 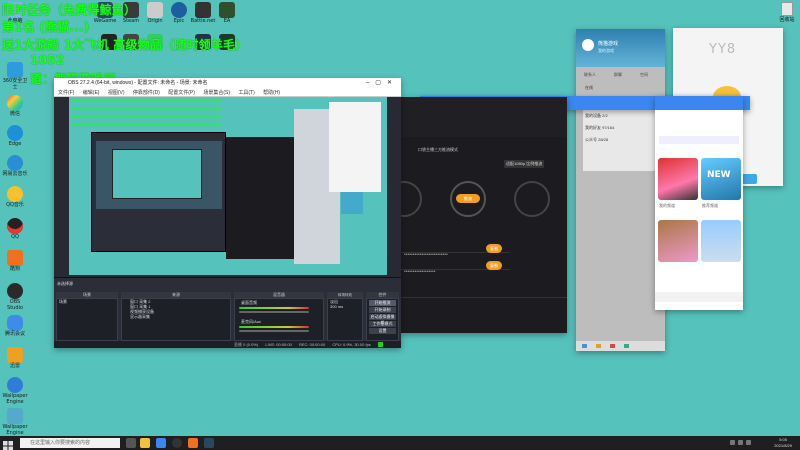 I want to click on menu-tools: 工具(T), so click(x=246, y=93).